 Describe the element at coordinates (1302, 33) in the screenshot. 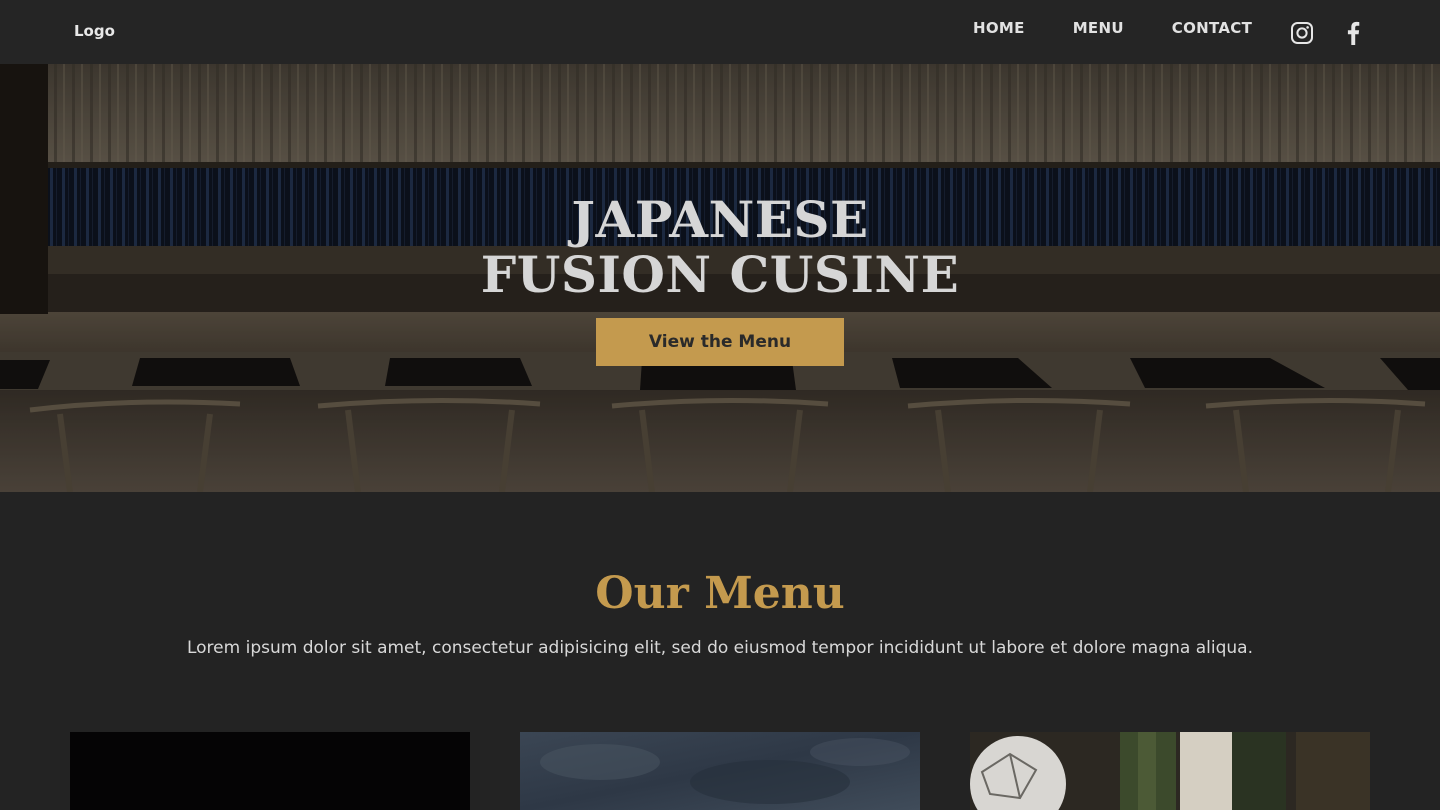

I see `instagram-icon` at that location.